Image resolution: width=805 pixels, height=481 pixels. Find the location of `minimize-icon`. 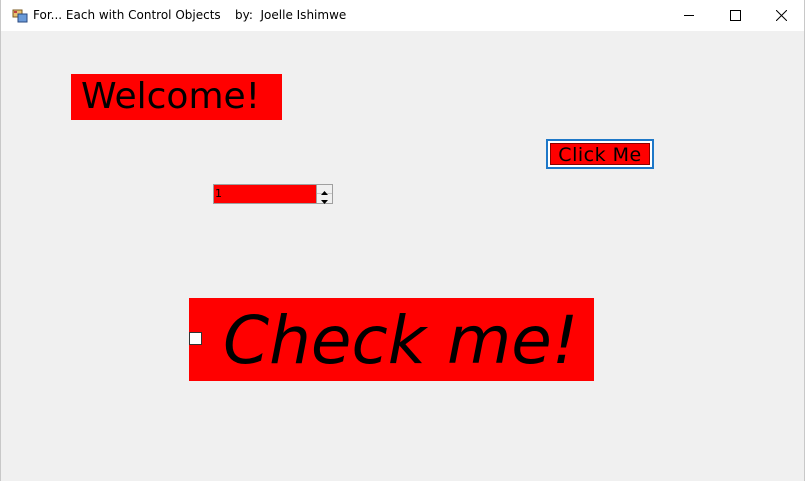

minimize-icon is located at coordinates (689, 15).